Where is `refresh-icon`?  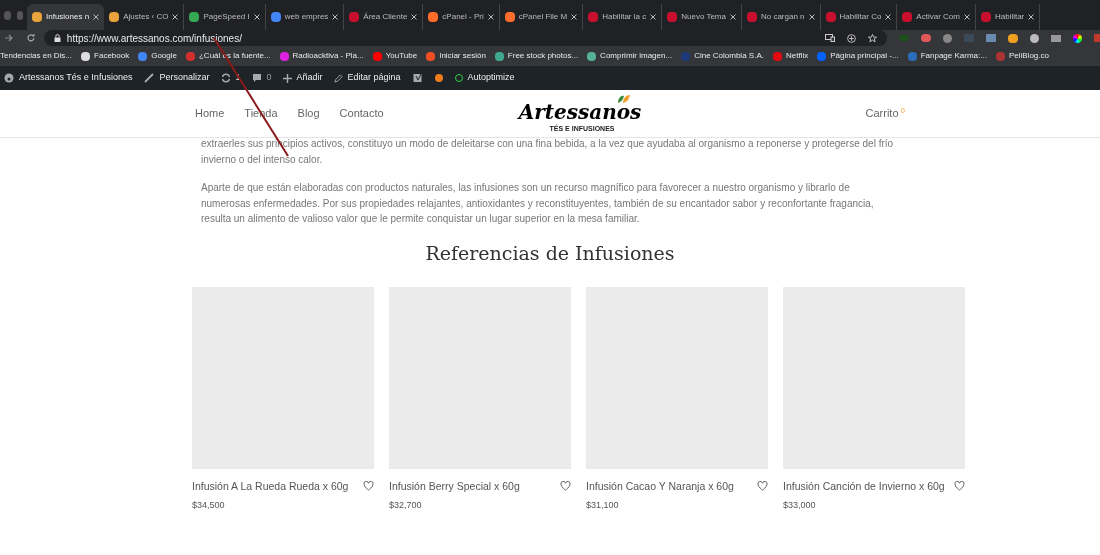
refresh-icon is located at coordinates (226, 78).